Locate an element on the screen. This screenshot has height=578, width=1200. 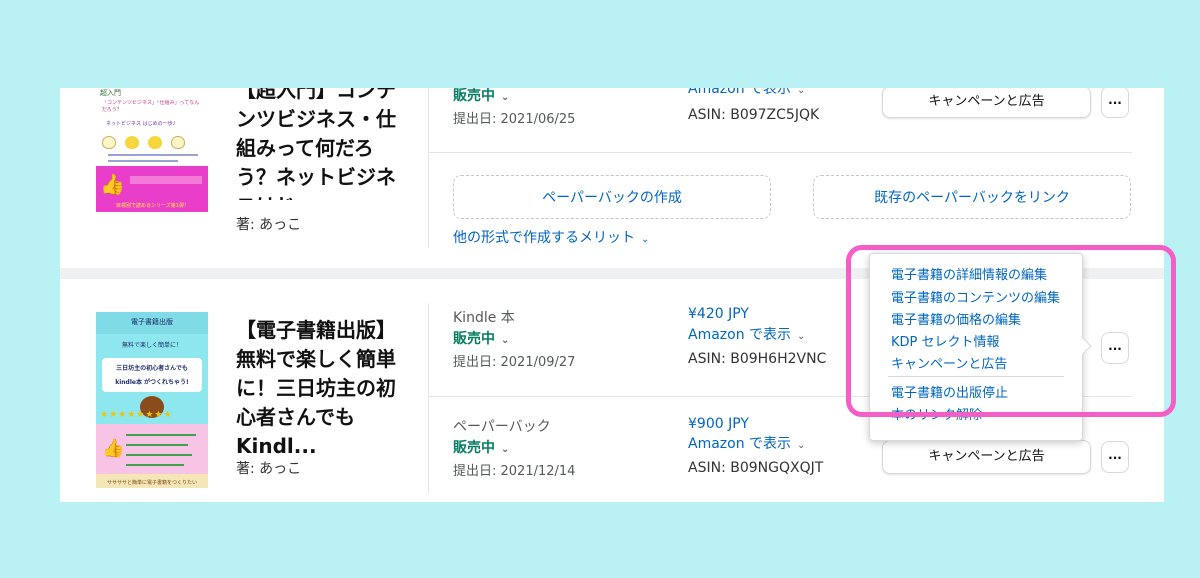
paperback-submit-date: 提出日: 2021/12/14 is located at coordinates (514, 471).